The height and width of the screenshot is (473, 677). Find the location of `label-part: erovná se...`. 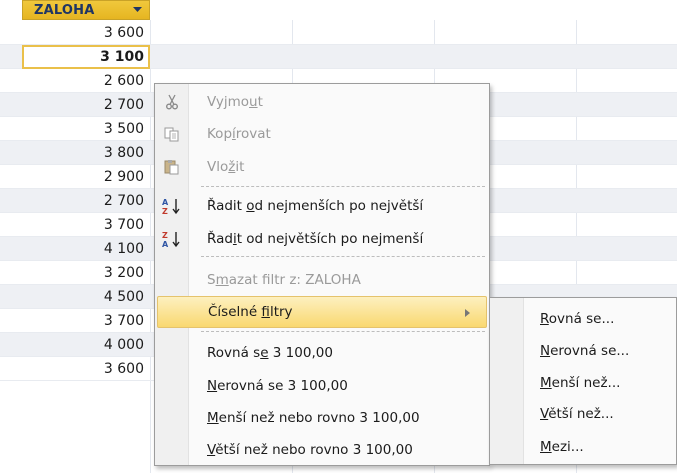

label-part: erovná se... is located at coordinates (590, 351).